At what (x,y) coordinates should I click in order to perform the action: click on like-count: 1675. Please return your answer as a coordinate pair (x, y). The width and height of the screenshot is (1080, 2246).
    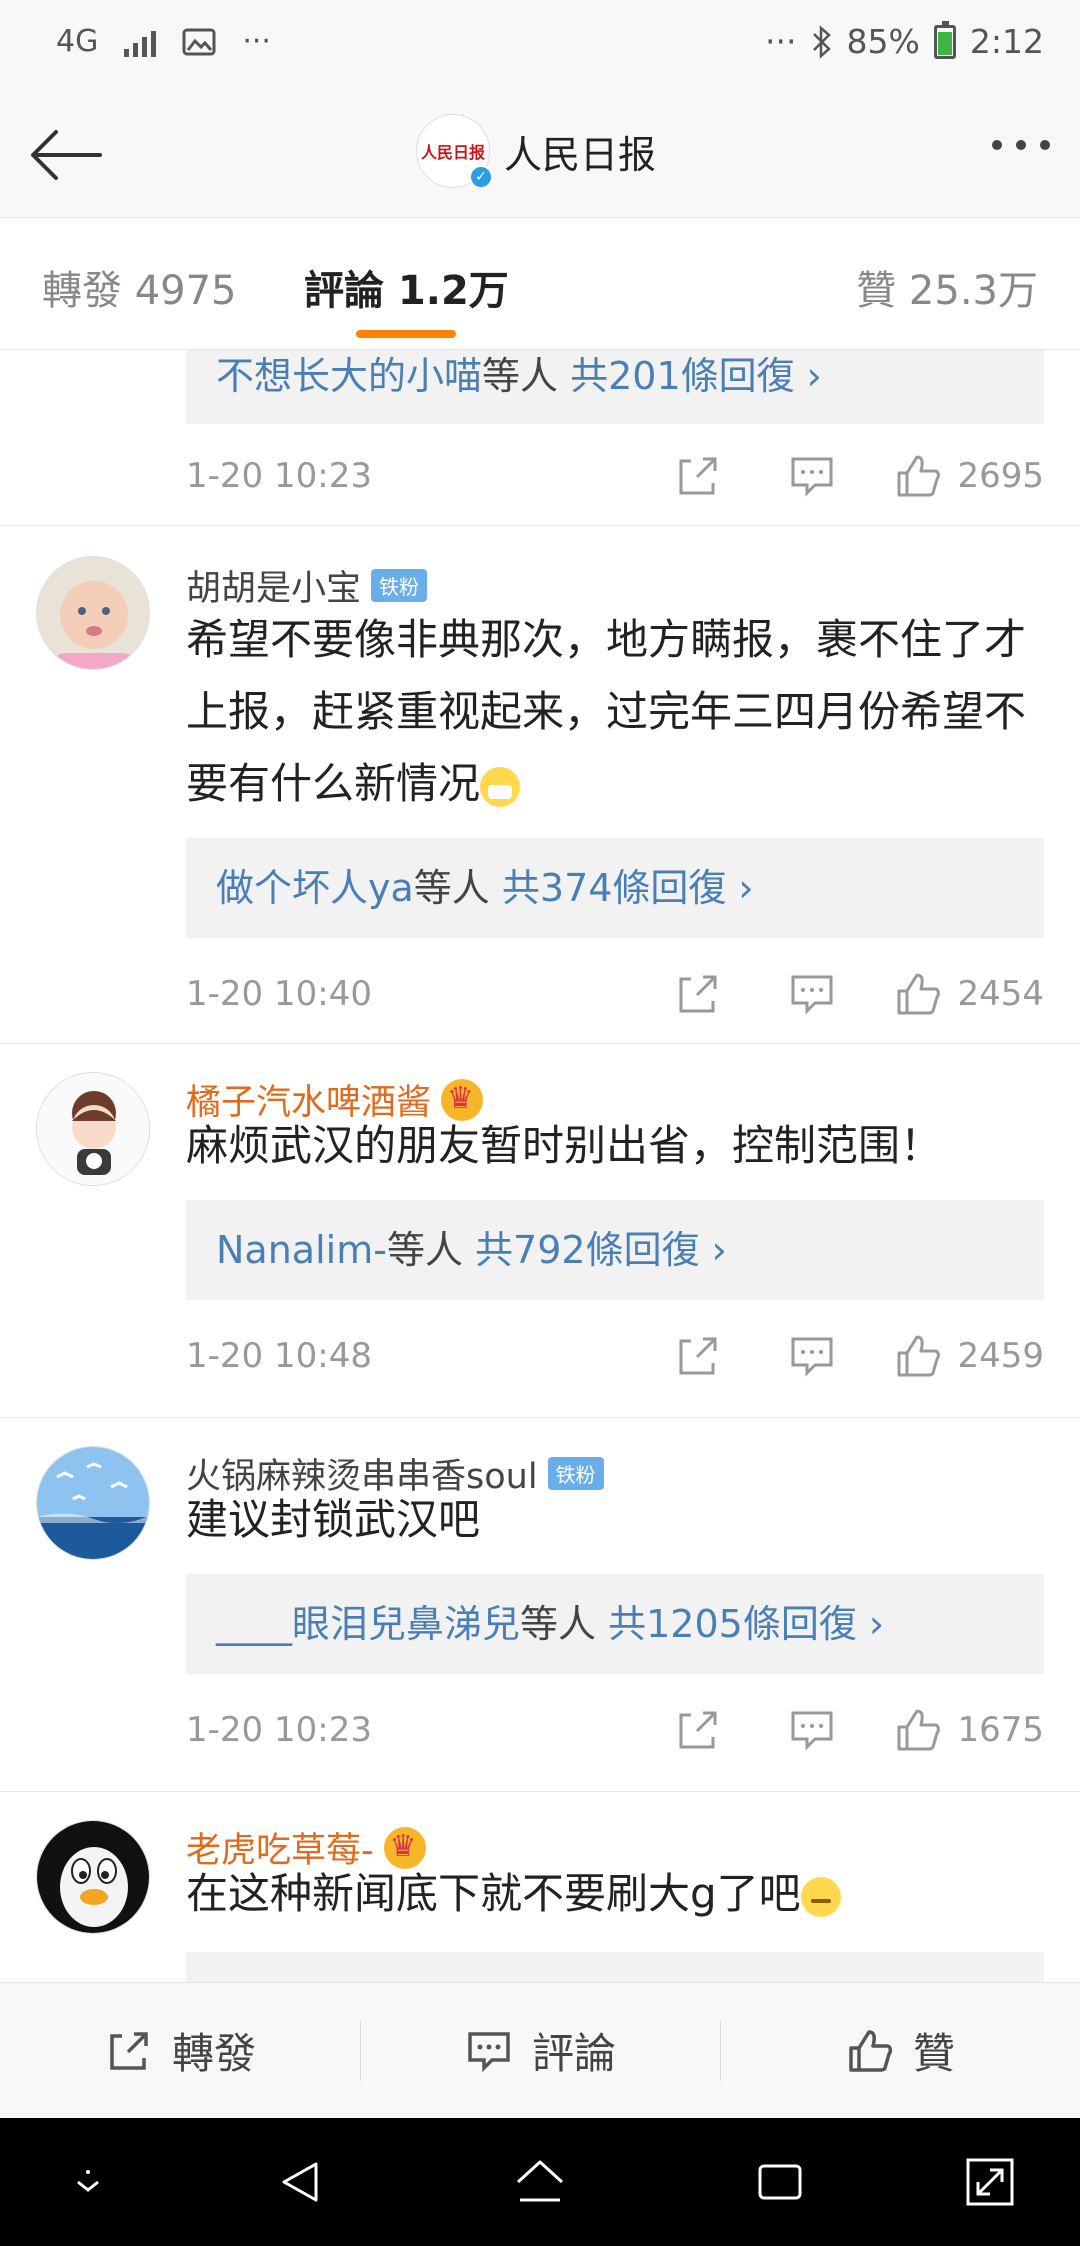
    Looking at the image, I should click on (1000, 1730).